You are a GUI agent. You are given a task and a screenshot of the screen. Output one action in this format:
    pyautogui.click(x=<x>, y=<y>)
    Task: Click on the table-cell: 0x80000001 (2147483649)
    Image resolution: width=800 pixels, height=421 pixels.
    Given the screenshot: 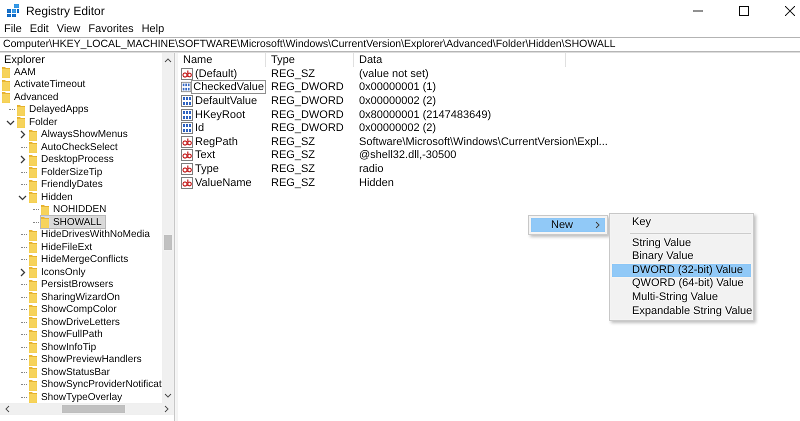 What is the action you would take?
    pyautogui.click(x=425, y=114)
    